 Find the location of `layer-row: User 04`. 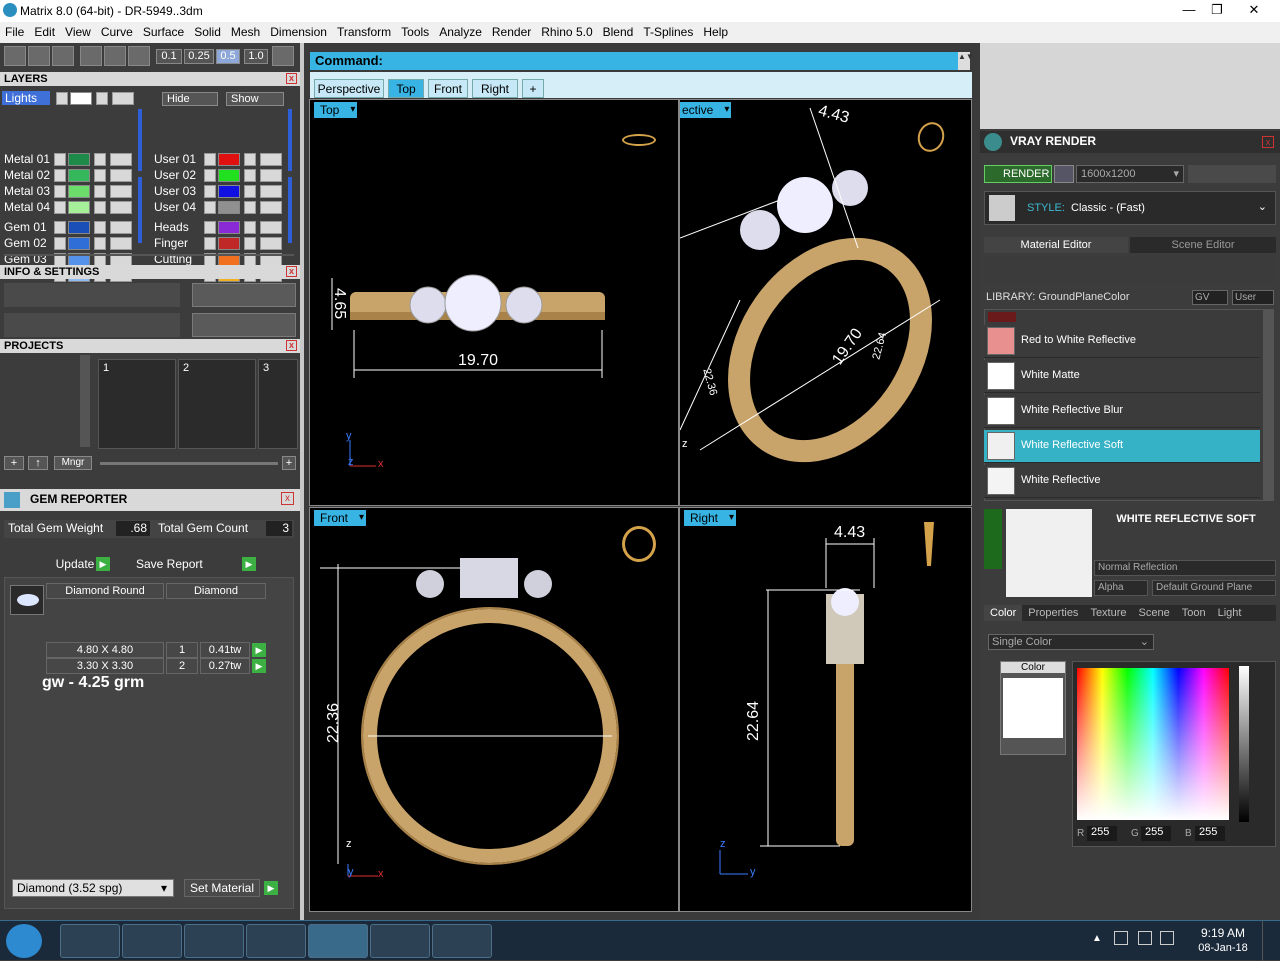

layer-row: User 04 is located at coordinates (220, 207).